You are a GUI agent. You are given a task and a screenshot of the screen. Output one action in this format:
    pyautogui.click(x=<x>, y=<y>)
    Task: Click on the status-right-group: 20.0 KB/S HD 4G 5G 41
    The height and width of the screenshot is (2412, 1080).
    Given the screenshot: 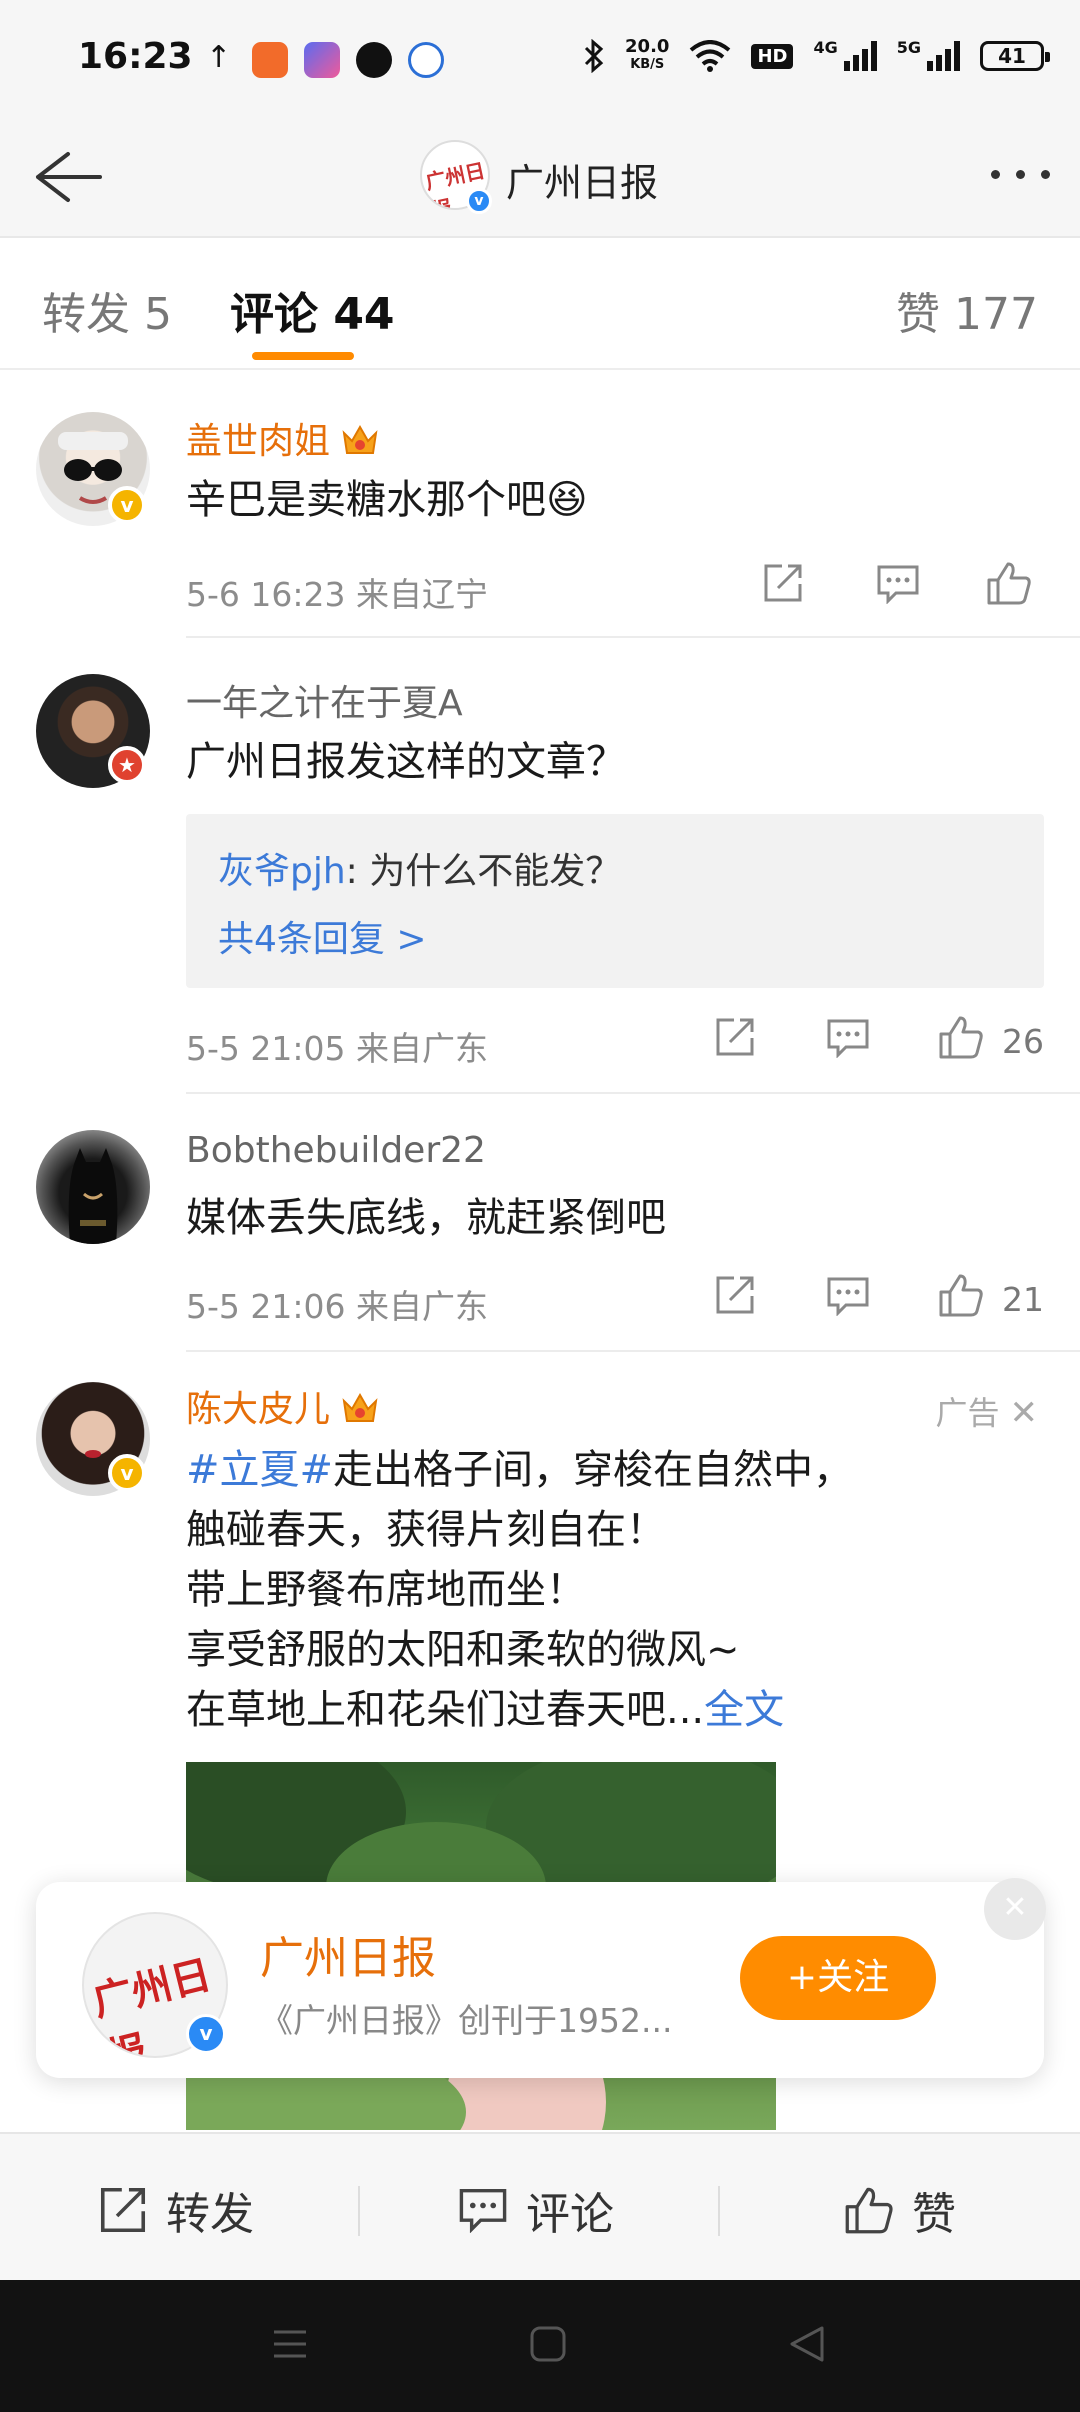 What is the action you would take?
    pyautogui.click(x=816, y=56)
    